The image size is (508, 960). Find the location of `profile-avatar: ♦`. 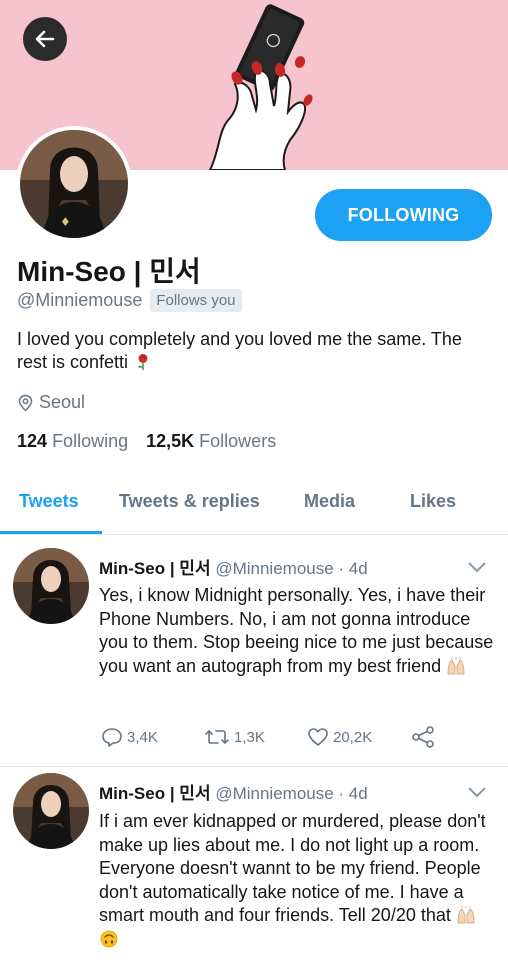

profile-avatar: ♦ is located at coordinates (74, 184).